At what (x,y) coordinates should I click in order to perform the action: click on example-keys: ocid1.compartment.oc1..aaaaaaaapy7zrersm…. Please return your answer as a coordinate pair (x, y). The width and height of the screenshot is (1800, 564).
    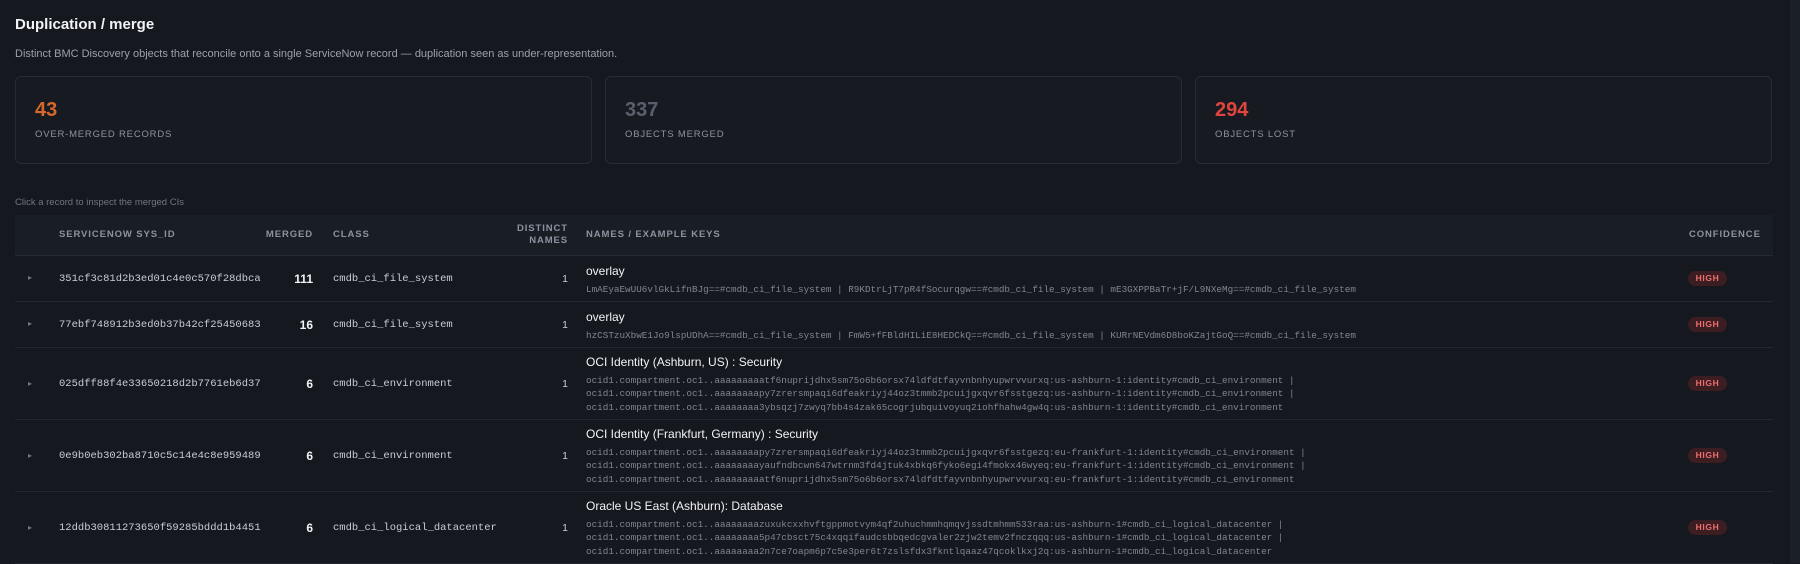
    Looking at the image, I should click on (946, 466).